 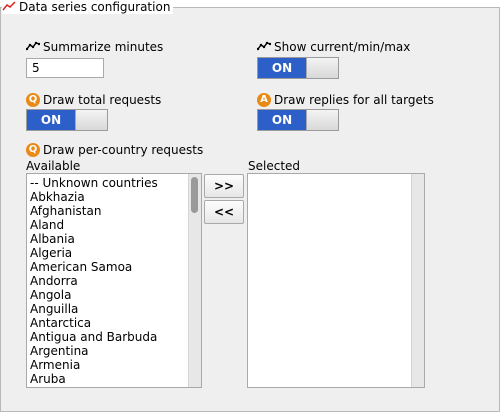 What do you see at coordinates (342, 47) in the screenshot?
I see `show-current-label: Show current/min/max` at bounding box center [342, 47].